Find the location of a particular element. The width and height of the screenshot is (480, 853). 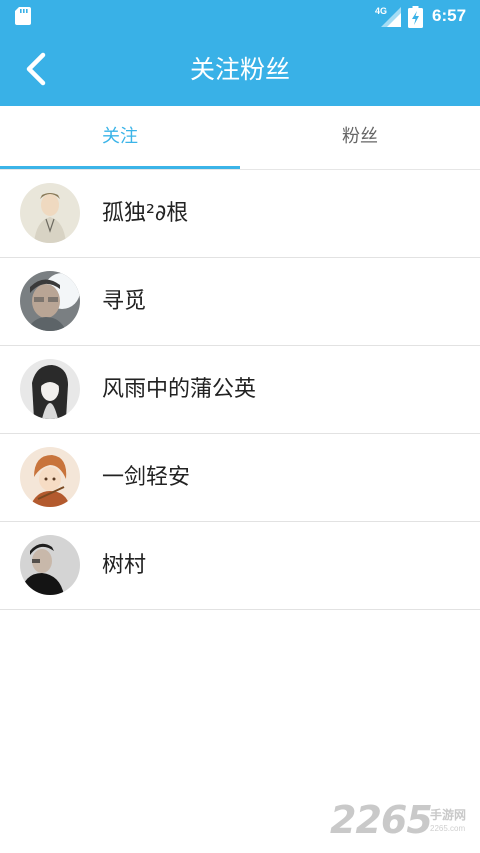

watermark-text: 手游网 is located at coordinates (448, 815).